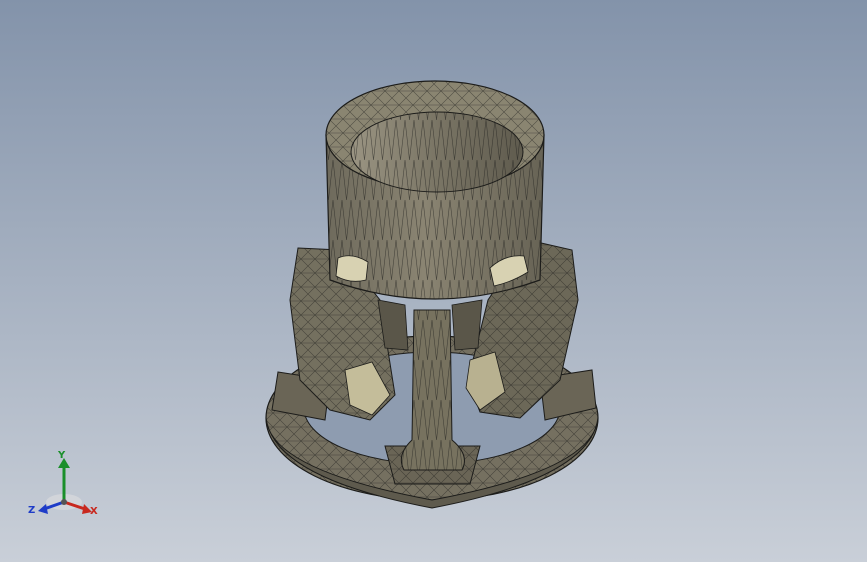 The width and height of the screenshot is (867, 562). What do you see at coordinates (64, 488) in the screenshot?
I see `coordinate-triad: Y X Z` at bounding box center [64, 488].